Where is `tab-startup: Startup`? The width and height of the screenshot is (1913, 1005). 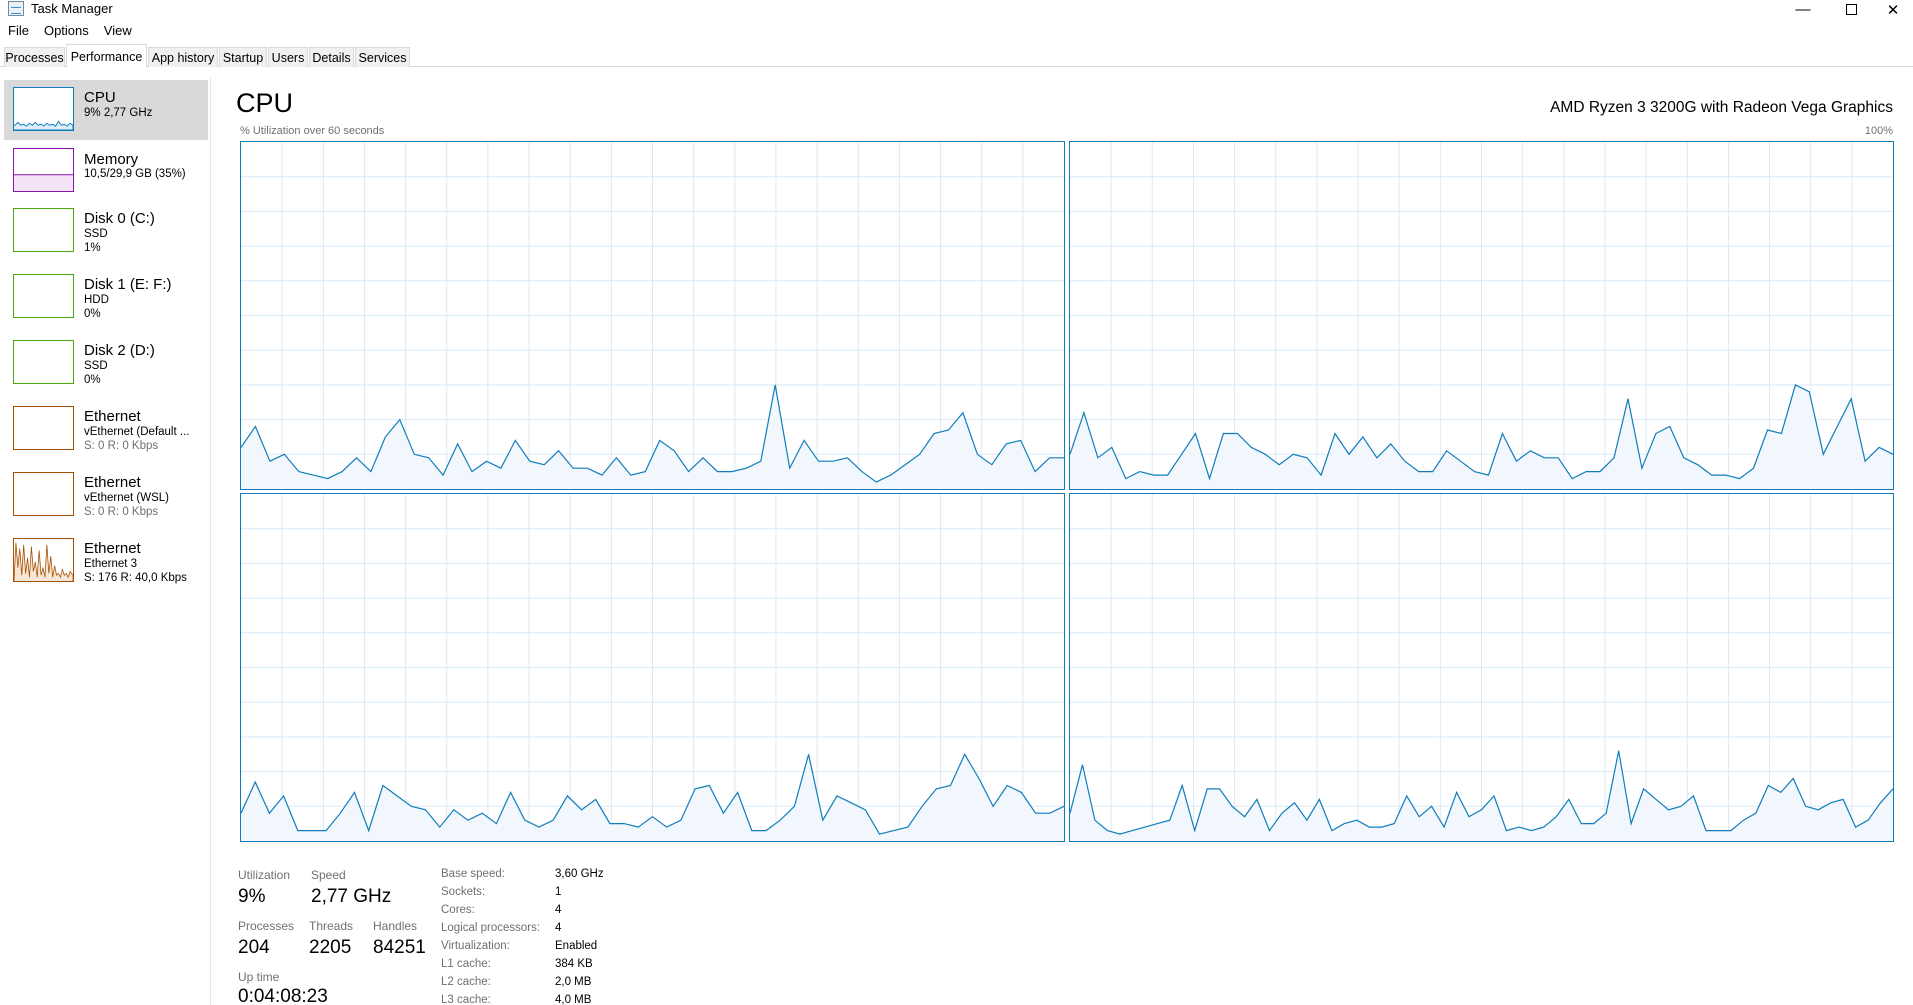 tab-startup: Startup is located at coordinates (243, 57).